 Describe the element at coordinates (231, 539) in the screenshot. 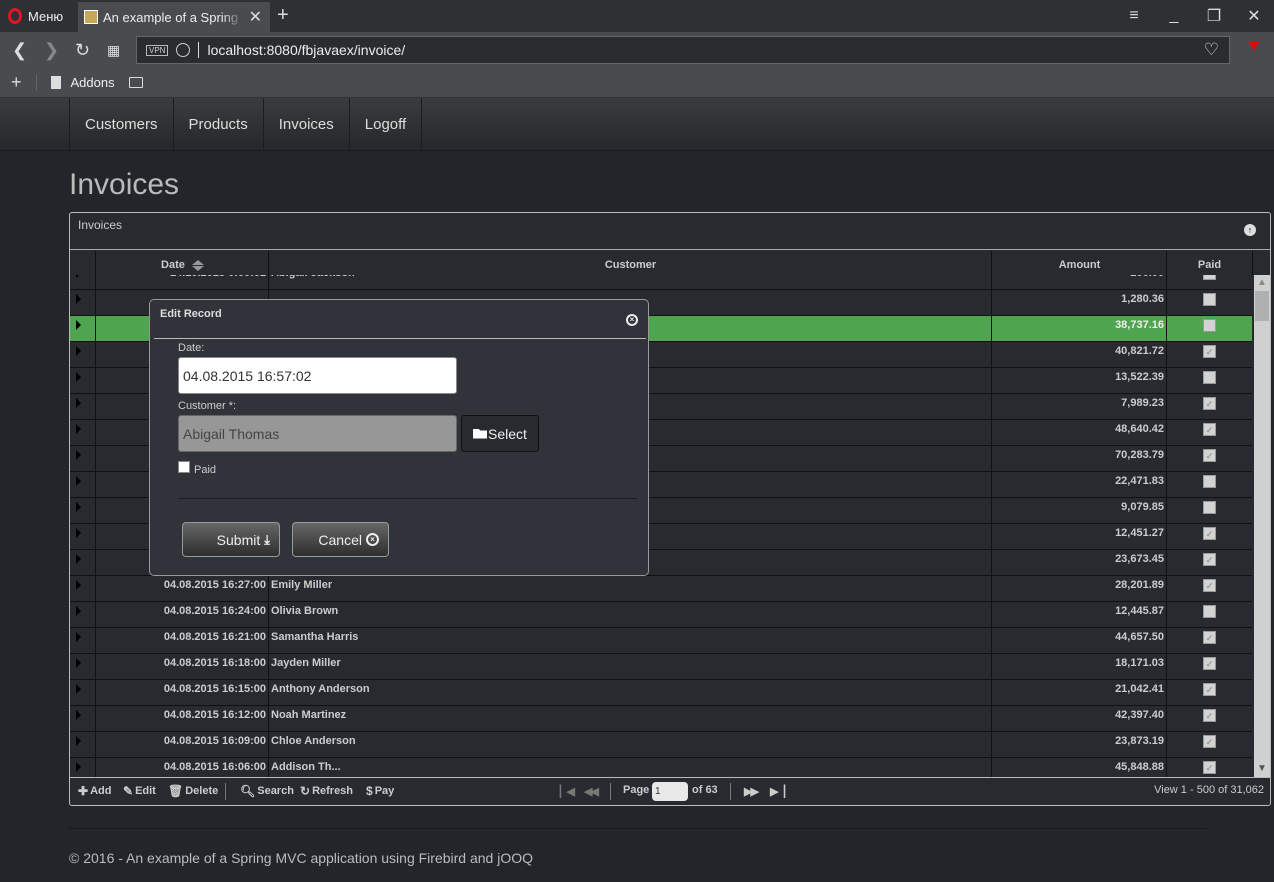

I see `submit-button: Submit ⤓` at that location.